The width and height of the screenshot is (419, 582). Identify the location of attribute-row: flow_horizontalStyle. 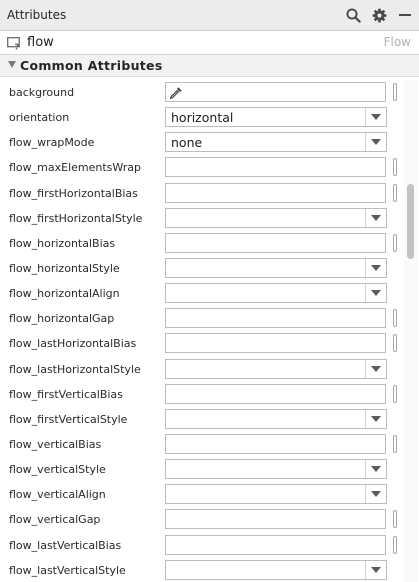
(200, 268).